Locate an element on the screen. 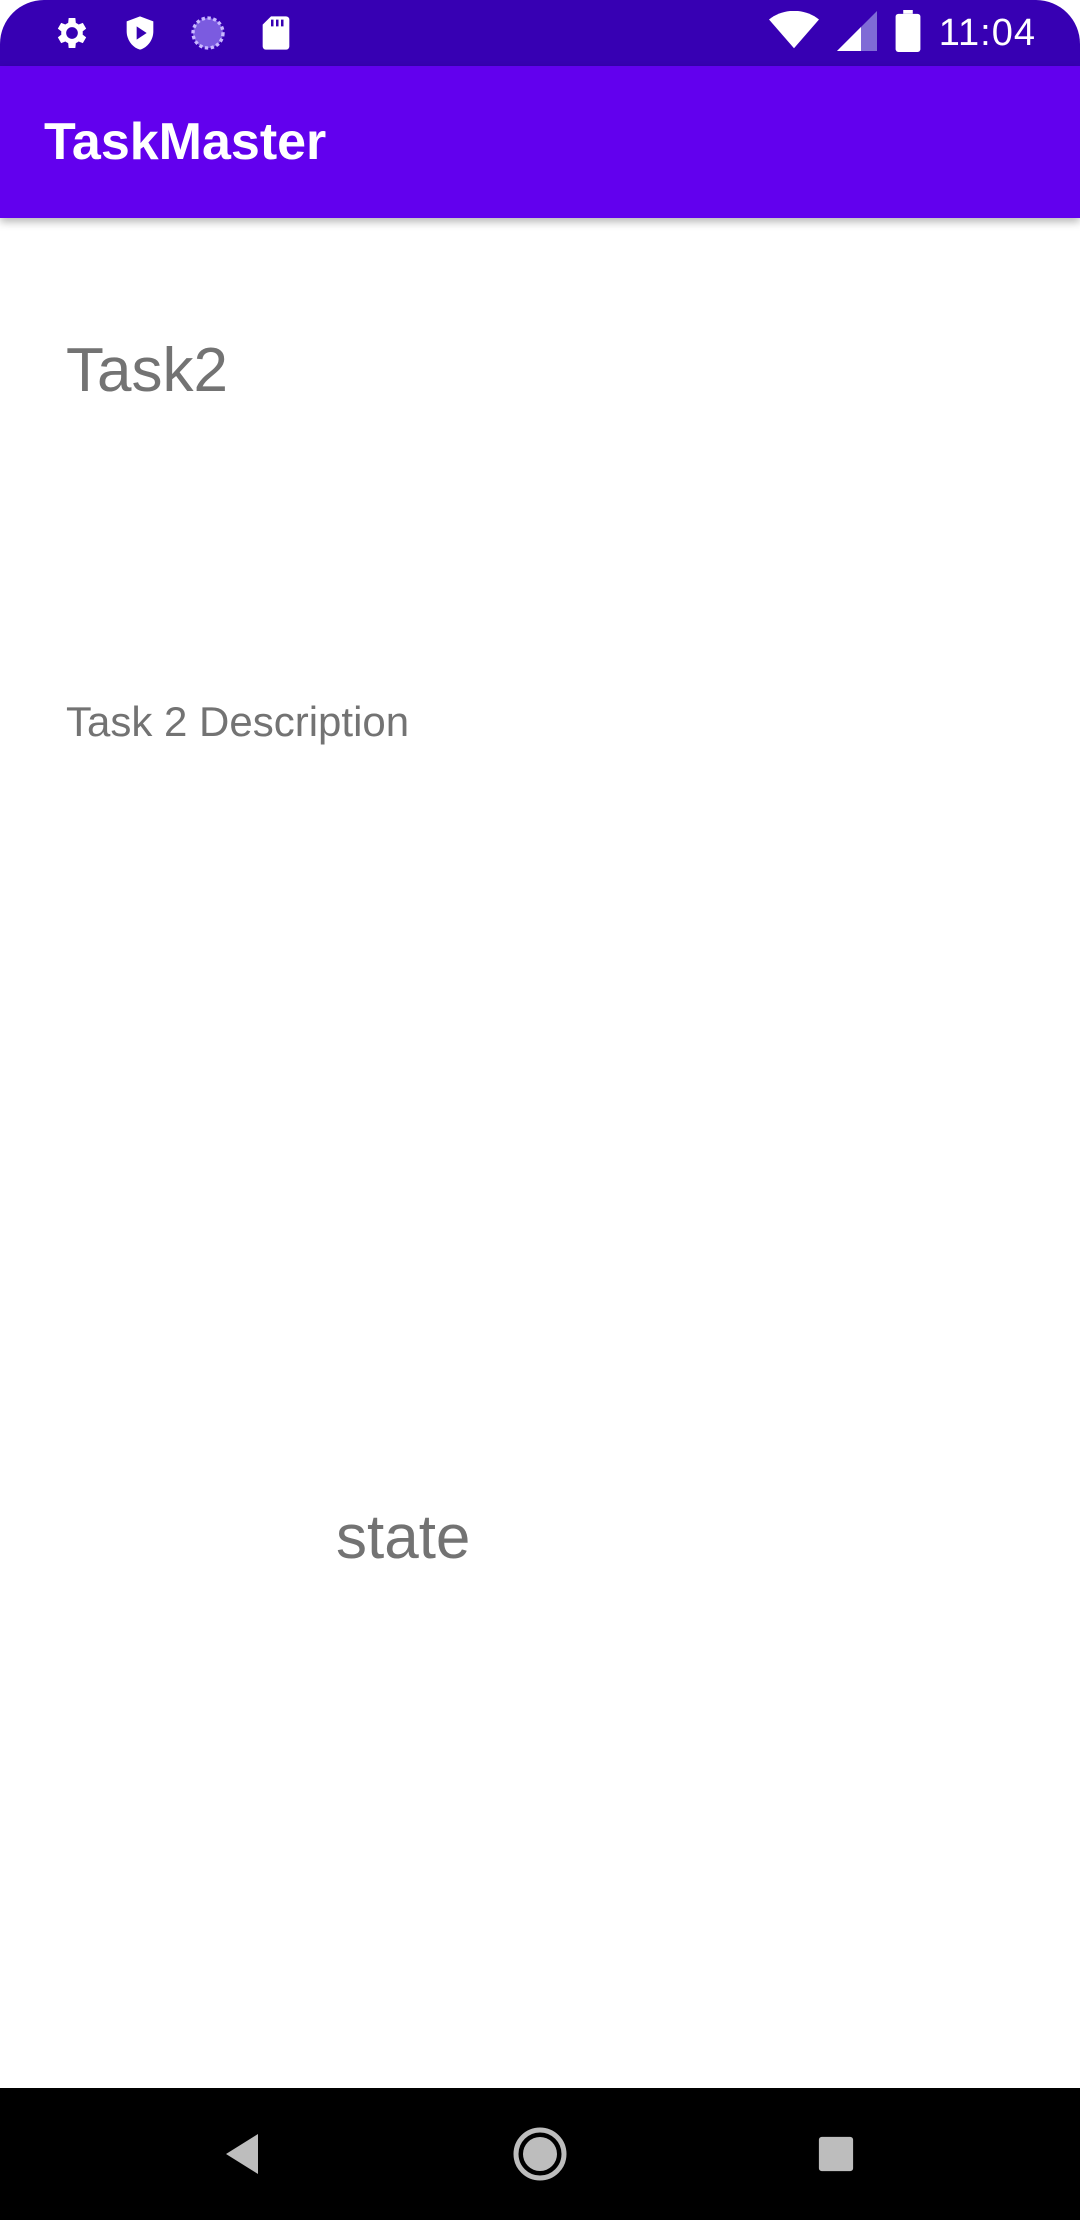  cell-signal-icon is located at coordinates (856, 33).